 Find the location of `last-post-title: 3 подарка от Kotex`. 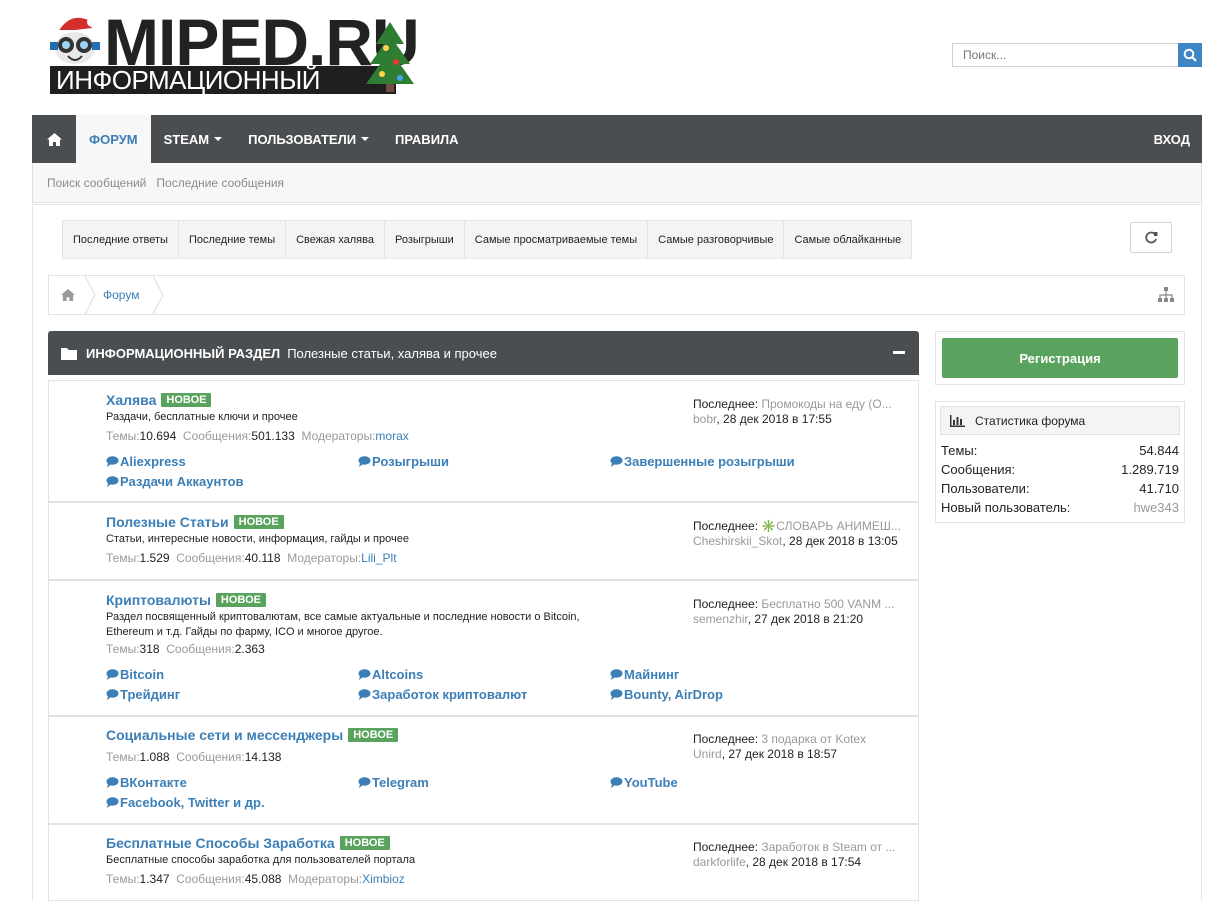

last-post-title: 3 подарка от Kotex is located at coordinates (813, 739).